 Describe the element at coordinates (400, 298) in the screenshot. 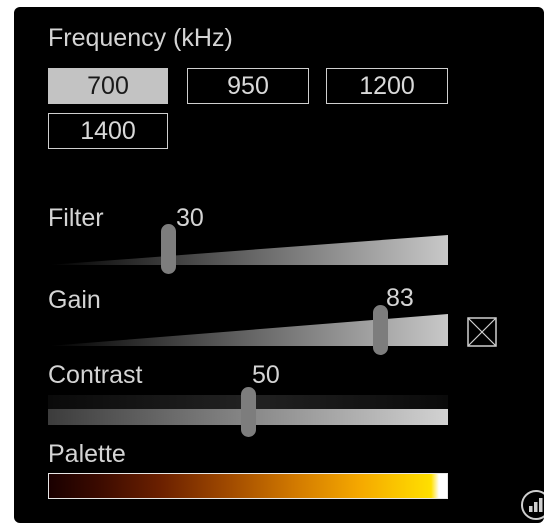

I see `gain-value: 83` at that location.